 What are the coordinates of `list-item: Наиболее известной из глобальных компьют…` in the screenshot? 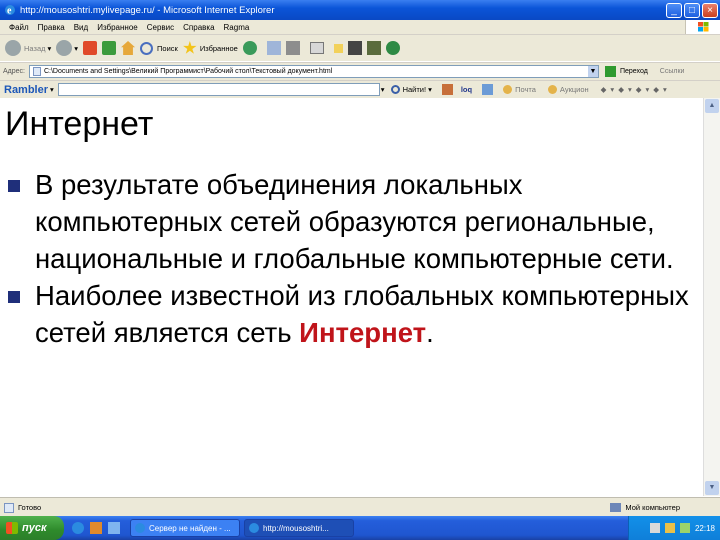 It's located at (354, 314).